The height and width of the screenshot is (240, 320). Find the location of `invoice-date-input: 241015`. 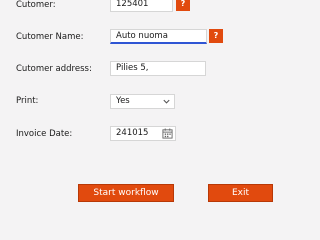

invoice-date-input: 241015 is located at coordinates (143, 133).